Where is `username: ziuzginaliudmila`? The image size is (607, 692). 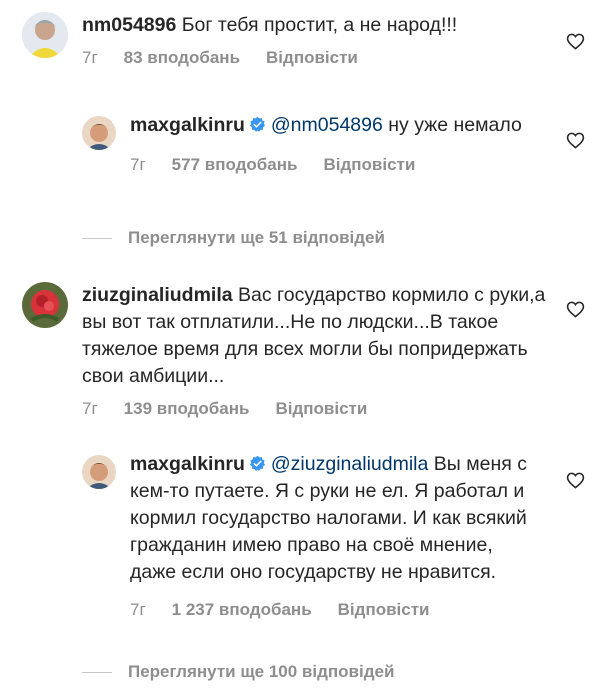
username: ziuzginaliudmila is located at coordinates (157, 295).